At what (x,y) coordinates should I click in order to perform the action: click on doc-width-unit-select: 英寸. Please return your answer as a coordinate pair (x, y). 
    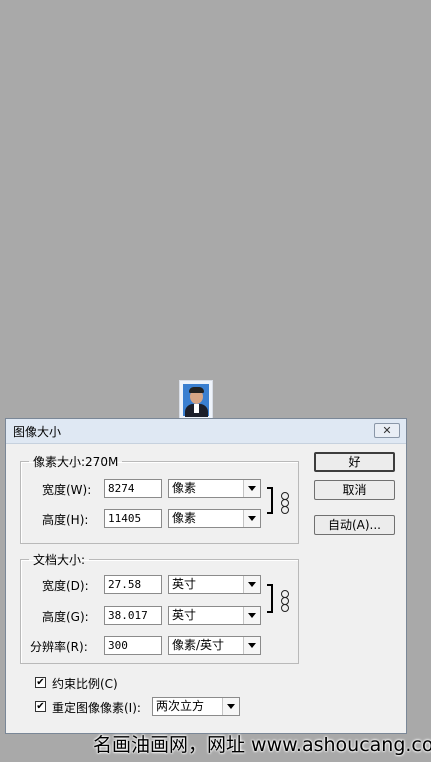
    Looking at the image, I should click on (214, 584).